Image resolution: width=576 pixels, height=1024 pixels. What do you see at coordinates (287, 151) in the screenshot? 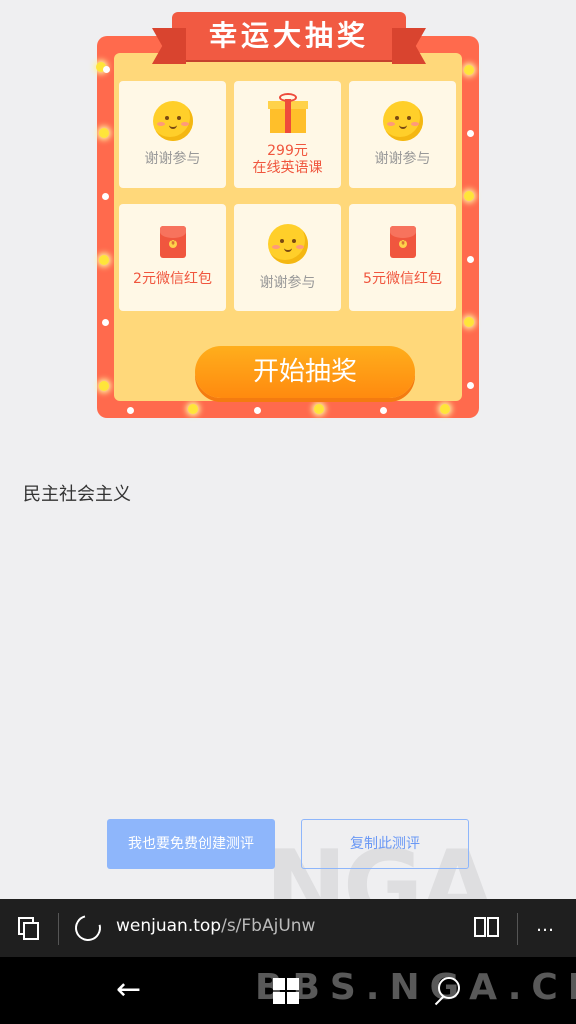
I see `prize-label-line1: 299元` at bounding box center [287, 151].